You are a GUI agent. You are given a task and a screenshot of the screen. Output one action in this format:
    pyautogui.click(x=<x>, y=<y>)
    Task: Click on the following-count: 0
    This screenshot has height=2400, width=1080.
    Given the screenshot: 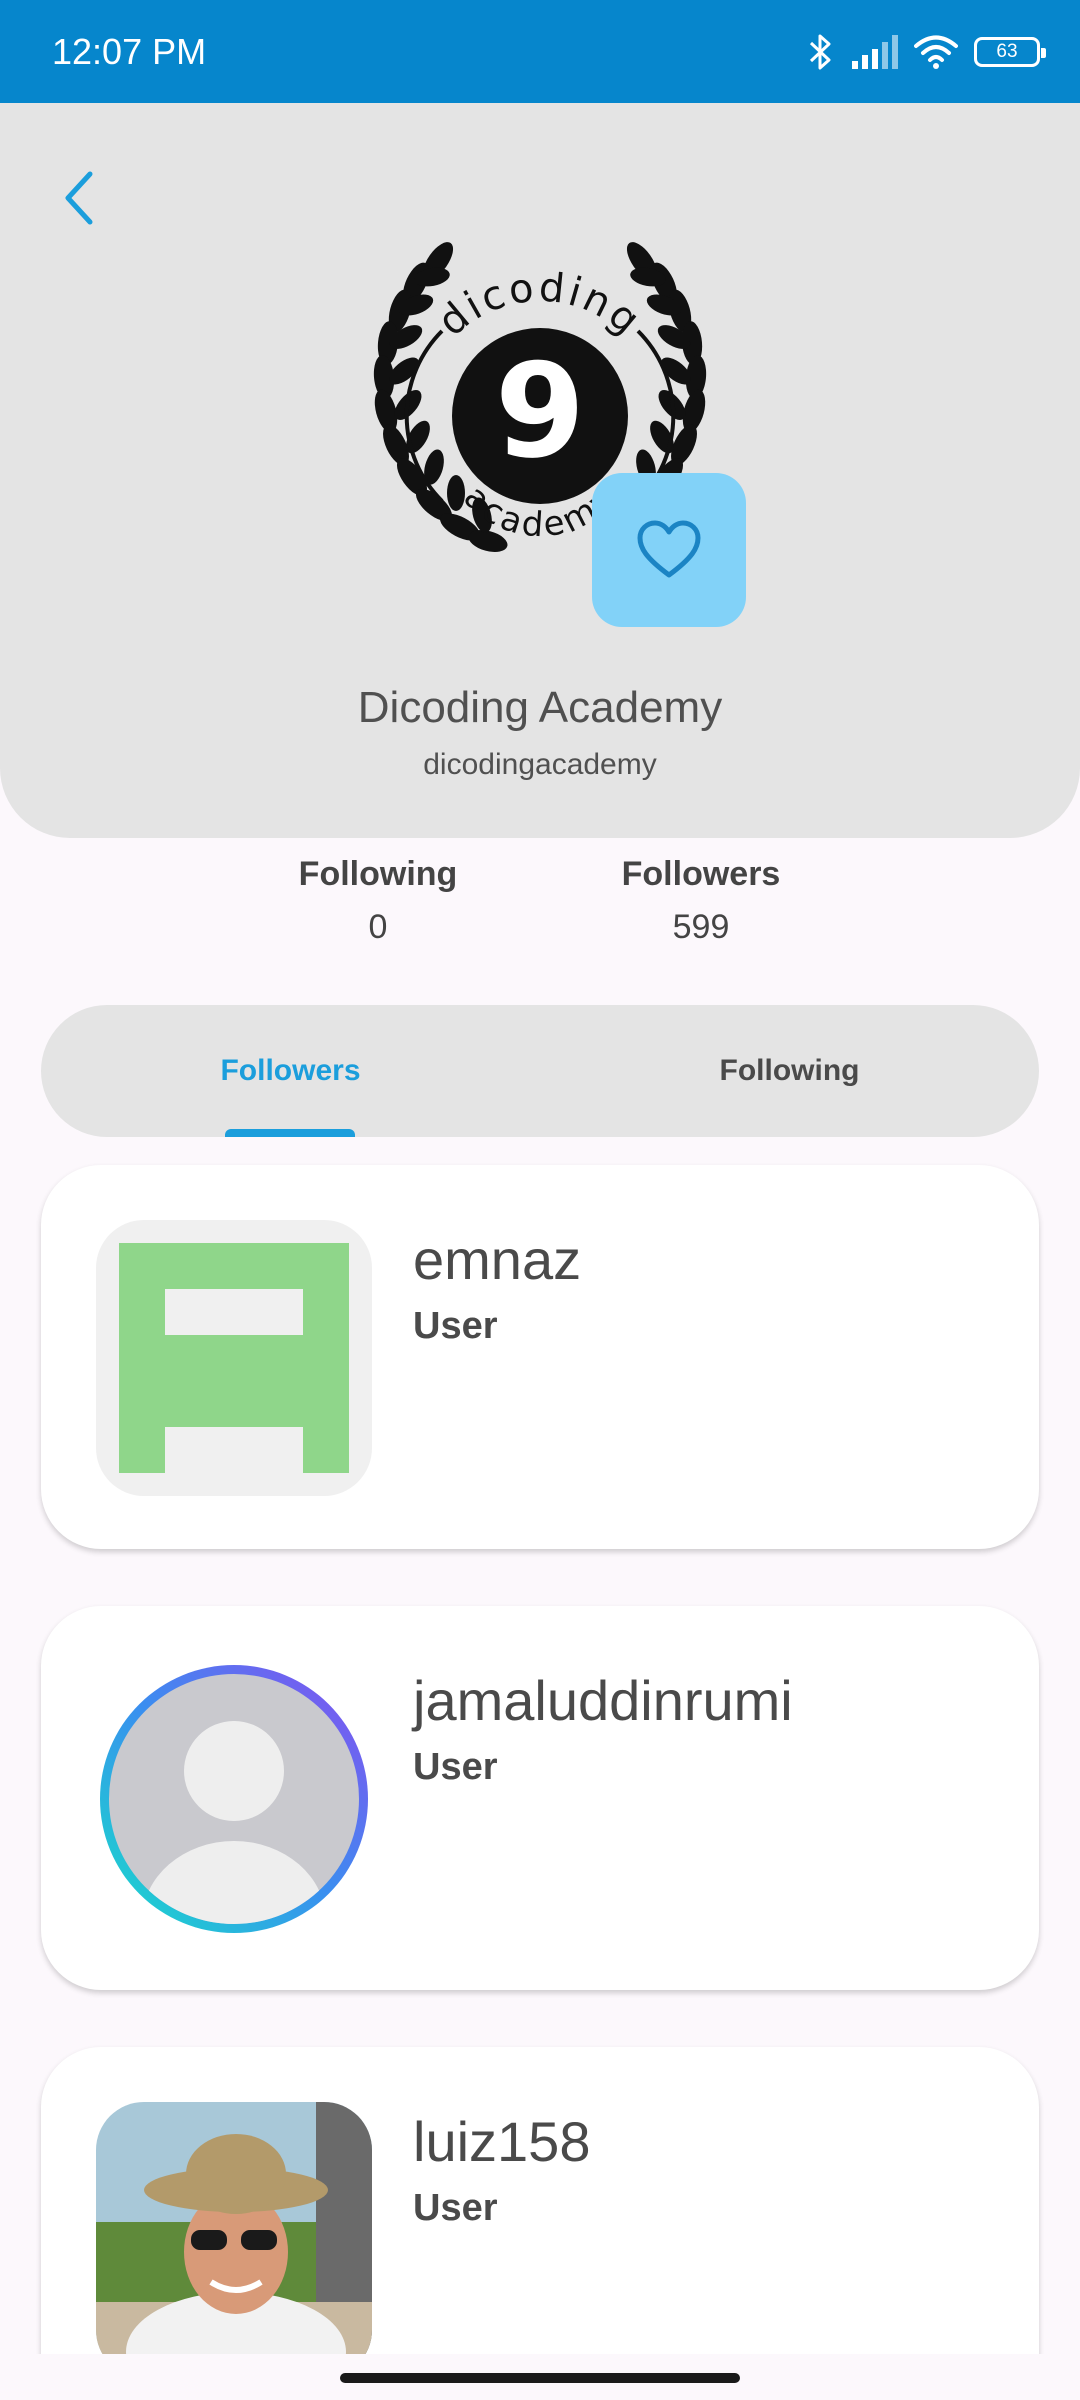 What is the action you would take?
    pyautogui.click(x=378, y=927)
    